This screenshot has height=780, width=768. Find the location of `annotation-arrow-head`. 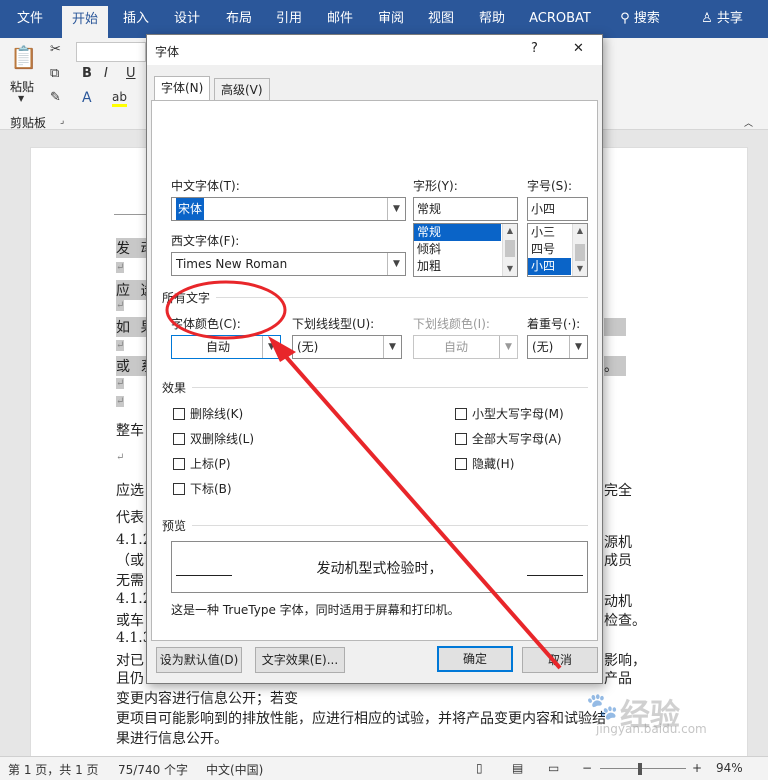

annotation-arrow-head is located at coordinates (282, 349).